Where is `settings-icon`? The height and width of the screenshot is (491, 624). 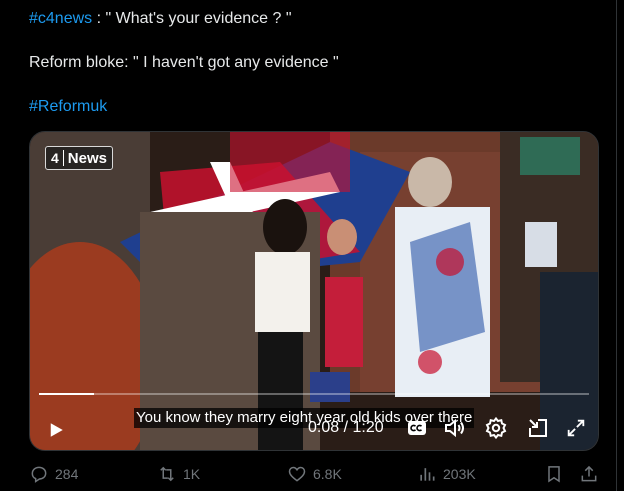 settings-icon is located at coordinates (496, 428).